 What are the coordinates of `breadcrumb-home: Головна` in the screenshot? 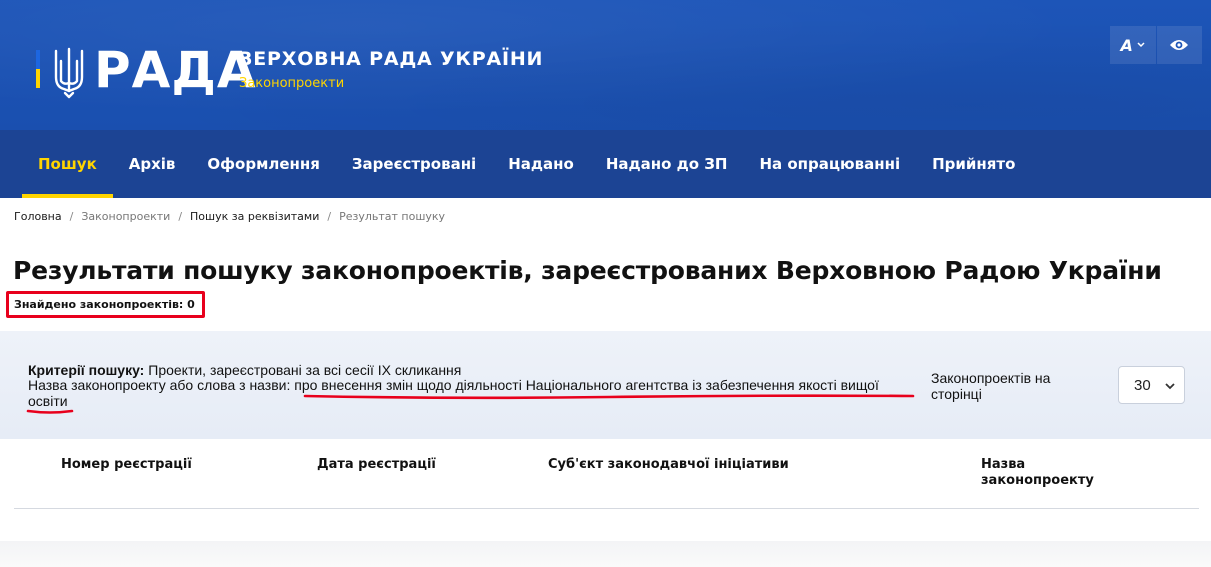 It's located at (38, 216).